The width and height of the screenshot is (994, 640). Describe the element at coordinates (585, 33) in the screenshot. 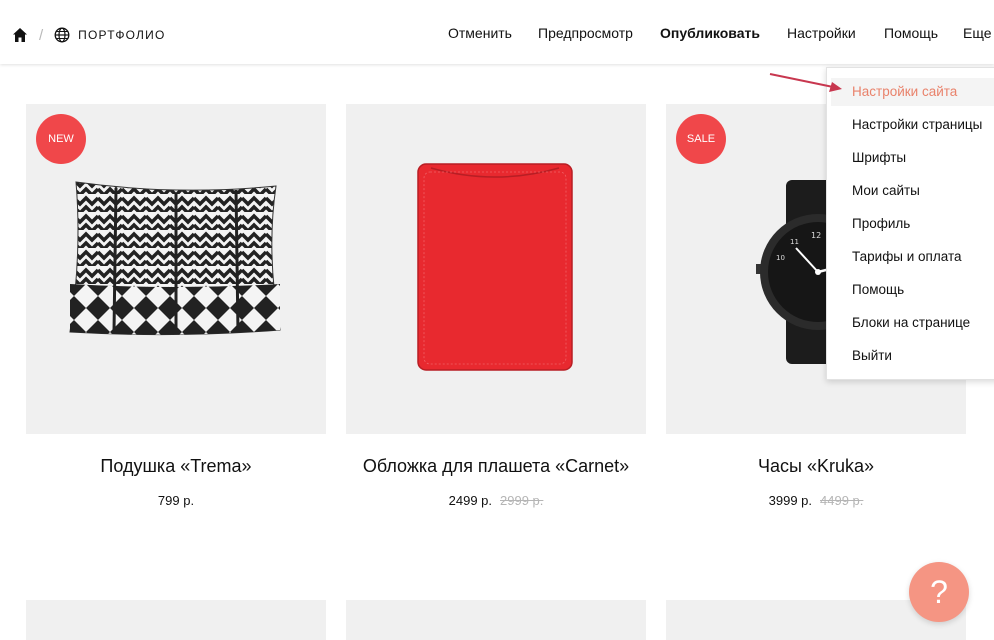

I see `preview-button: Предпросмотр` at that location.